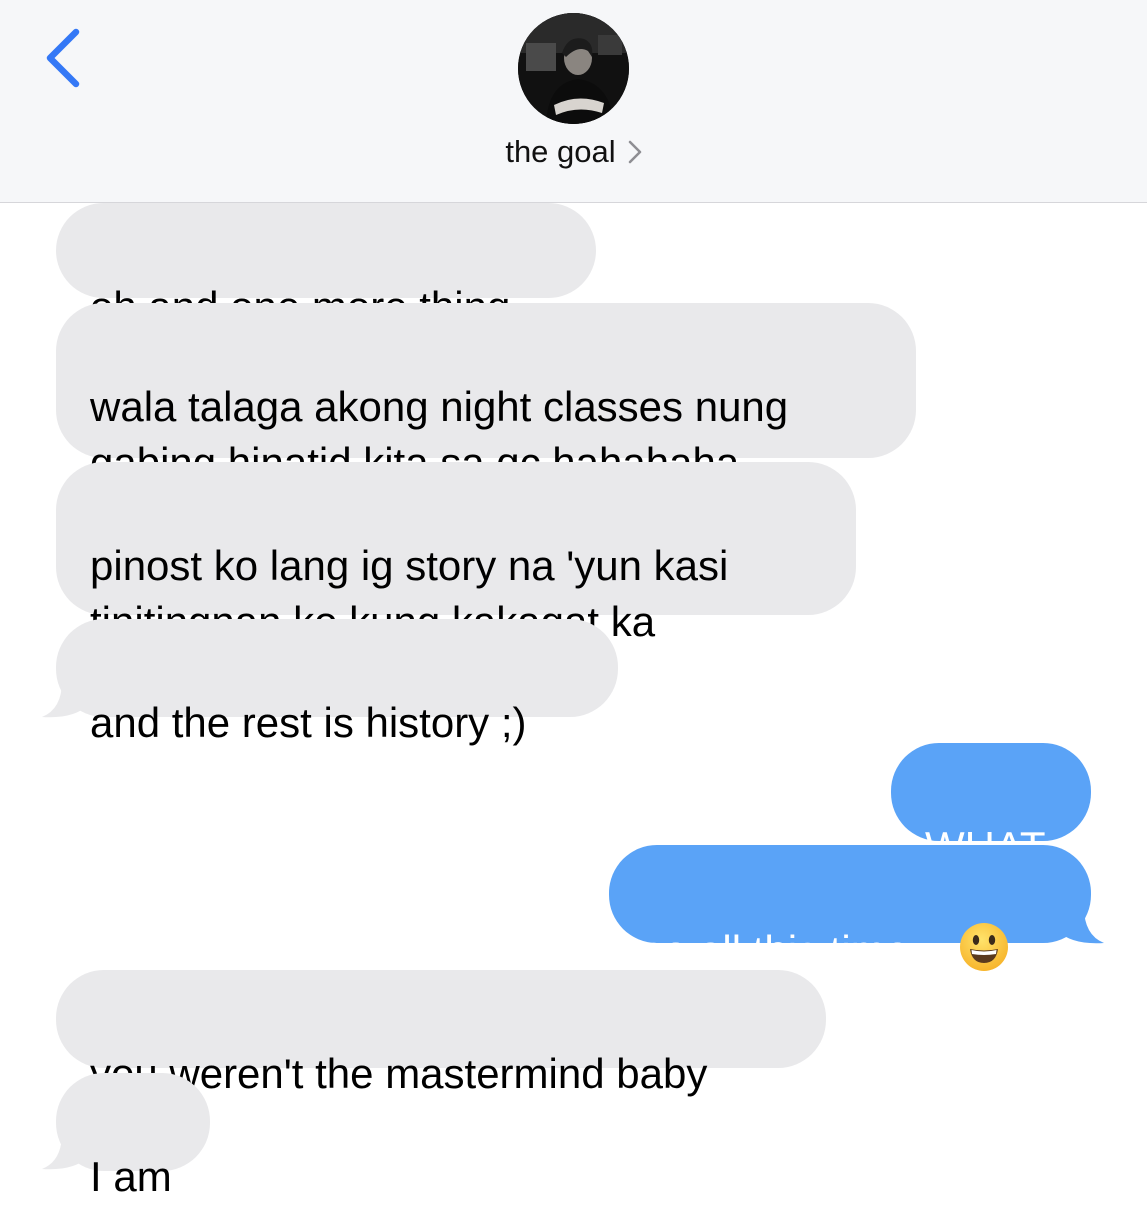 This screenshot has width=1147, height=1205. I want to click on chevron-right-icon, so click(635, 154).